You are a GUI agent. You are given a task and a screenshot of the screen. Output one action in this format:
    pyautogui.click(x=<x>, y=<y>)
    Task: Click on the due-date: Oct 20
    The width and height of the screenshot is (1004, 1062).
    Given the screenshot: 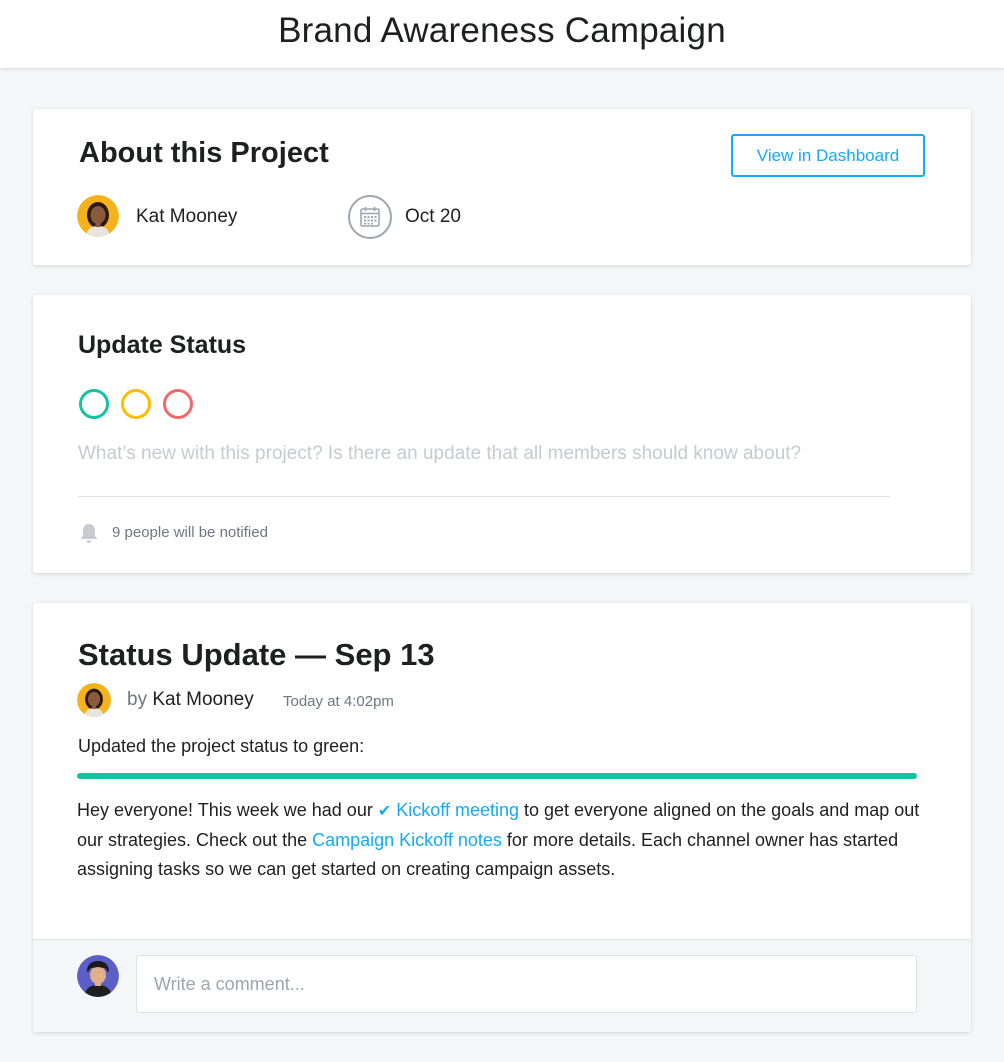 What is the action you would take?
    pyautogui.click(x=433, y=216)
    